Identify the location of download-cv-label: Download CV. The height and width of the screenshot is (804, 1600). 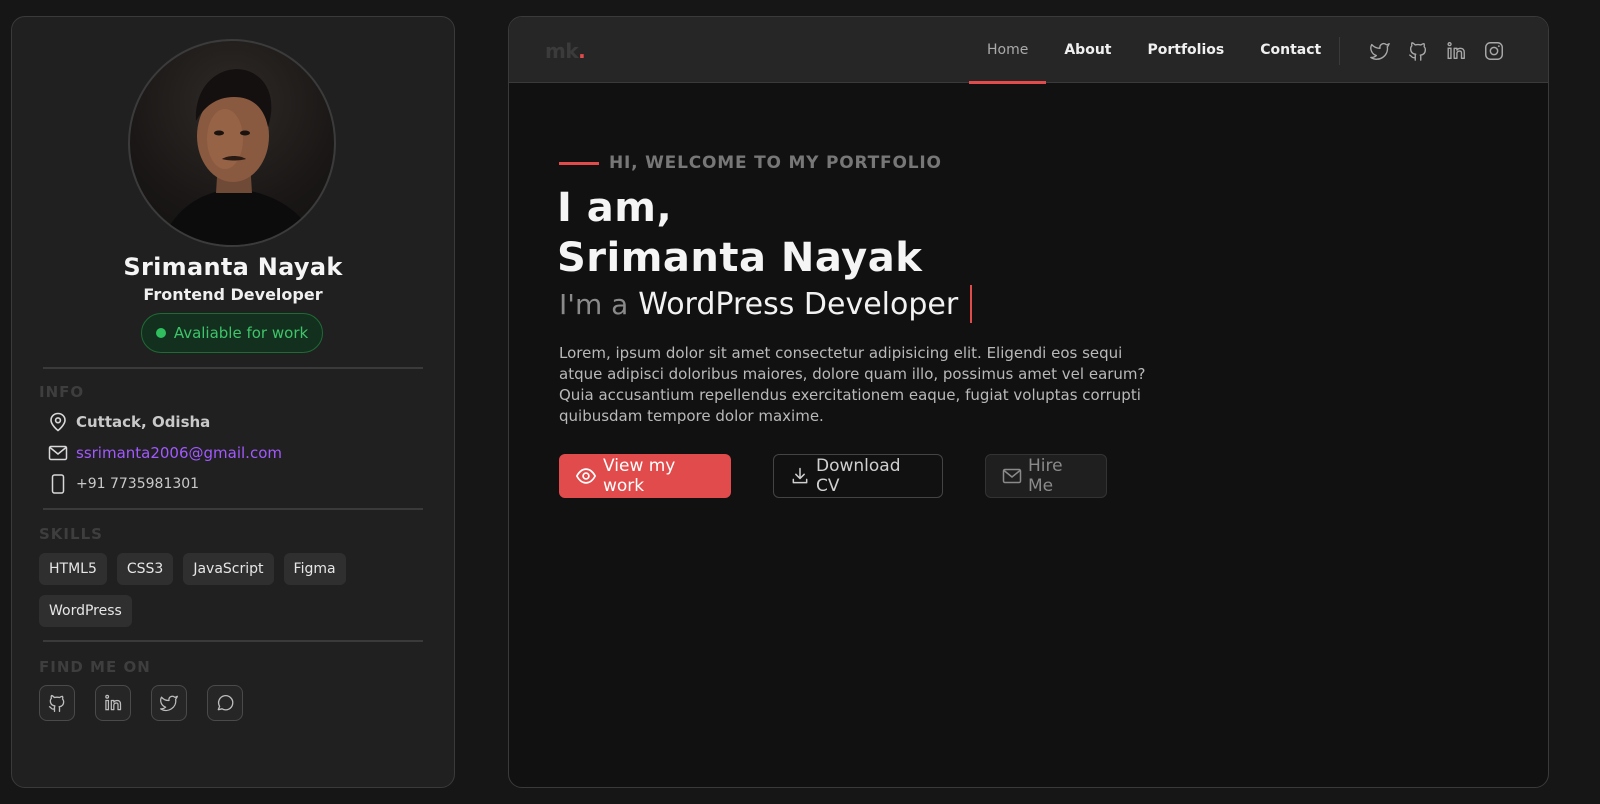
(858, 476).